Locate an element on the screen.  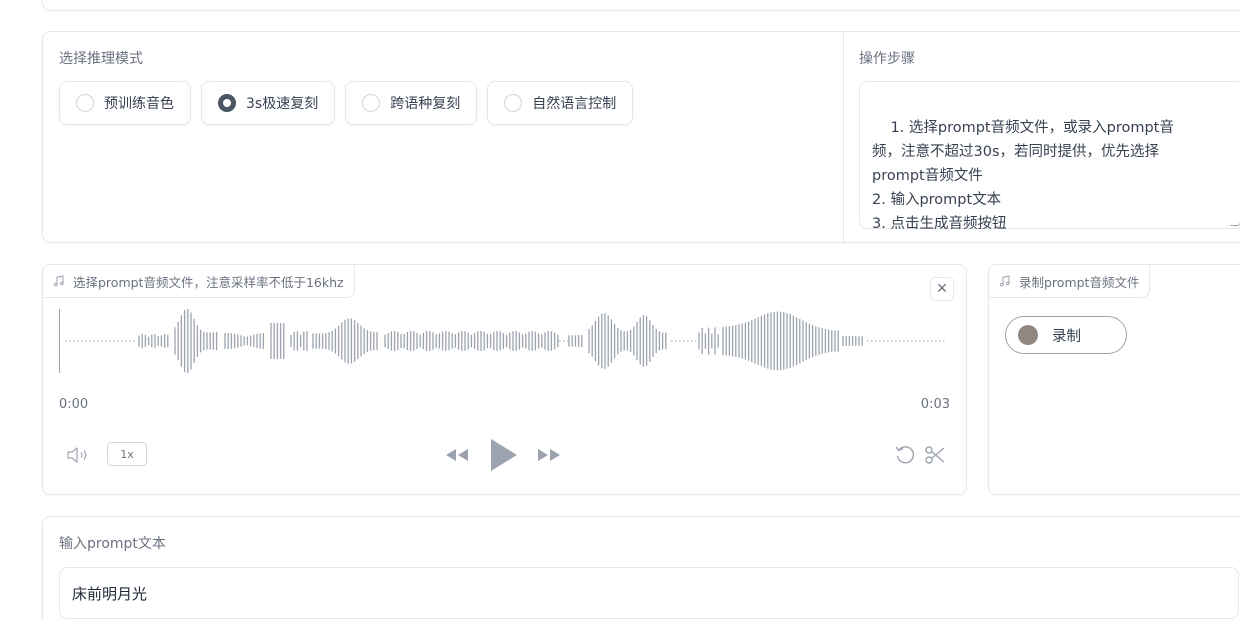
current-time: 0:00 is located at coordinates (74, 404).